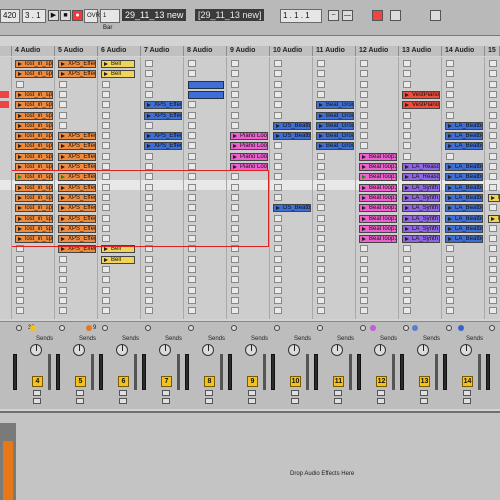 Image resolution: width=500 pixels, height=500 pixels. Describe the element at coordinates (301, 16) in the screenshot. I see `arrangement-position: 1 . 1 . 1` at that location.